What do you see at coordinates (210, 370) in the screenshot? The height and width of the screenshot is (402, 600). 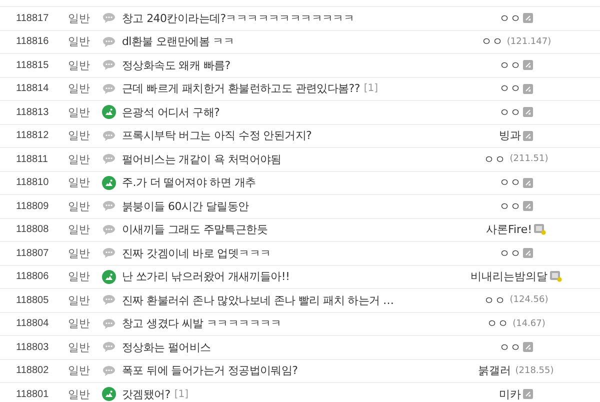 I see `post-title: 폭포 뒤에 들어가는거 정공법이뭐임?` at bounding box center [210, 370].